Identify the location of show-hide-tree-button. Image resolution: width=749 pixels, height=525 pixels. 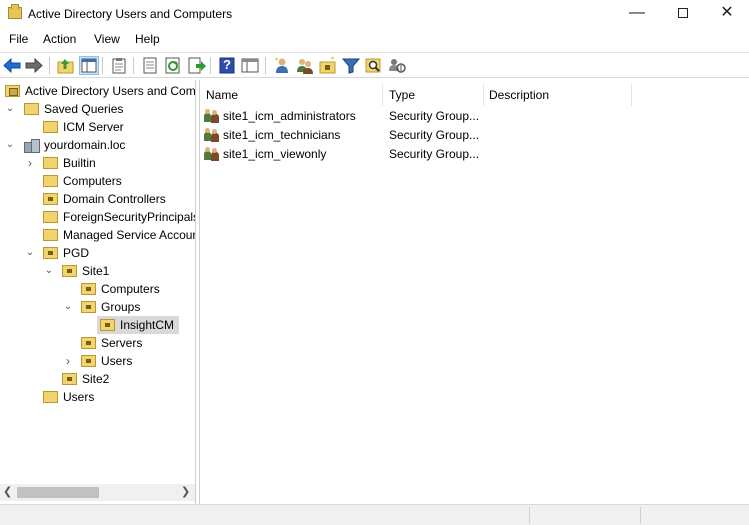
(89, 65).